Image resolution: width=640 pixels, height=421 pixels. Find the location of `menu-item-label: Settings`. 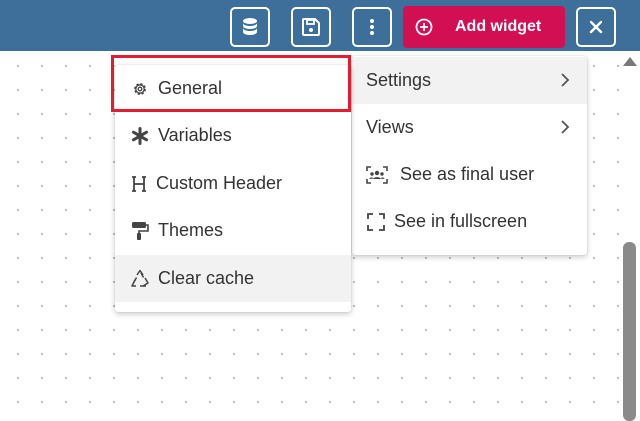

menu-item-label: Settings is located at coordinates (399, 80).